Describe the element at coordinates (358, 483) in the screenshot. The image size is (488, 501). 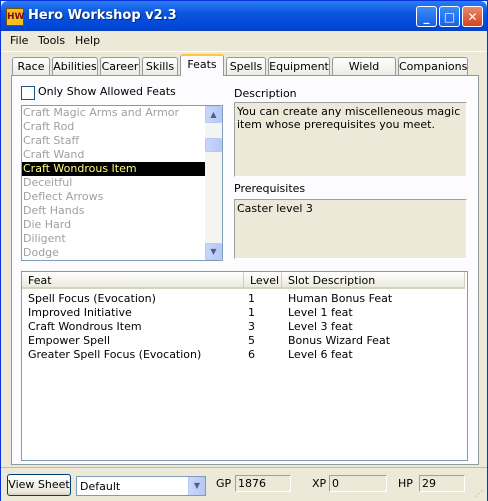
I see `xp-field: 0` at that location.